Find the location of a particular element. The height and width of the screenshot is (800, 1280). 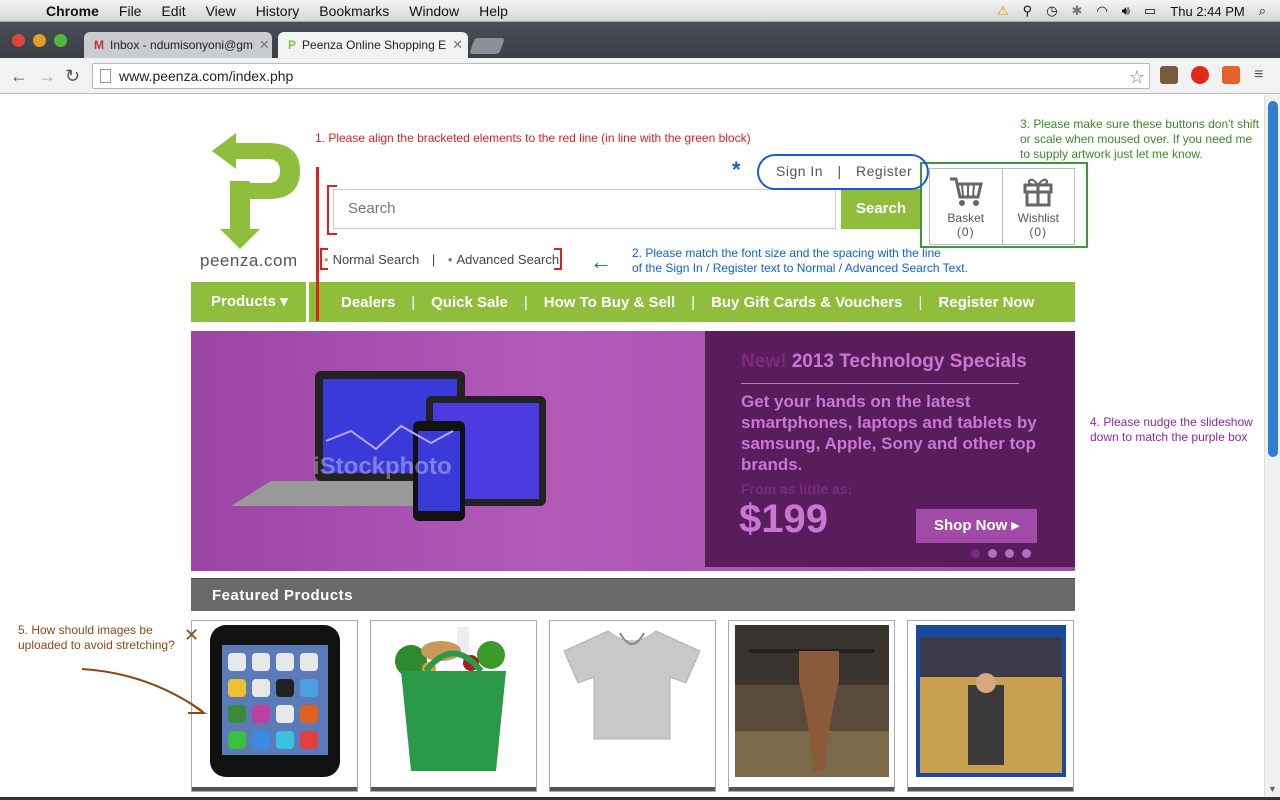

url-text: www.peenza.com/index.php is located at coordinates (206, 76).